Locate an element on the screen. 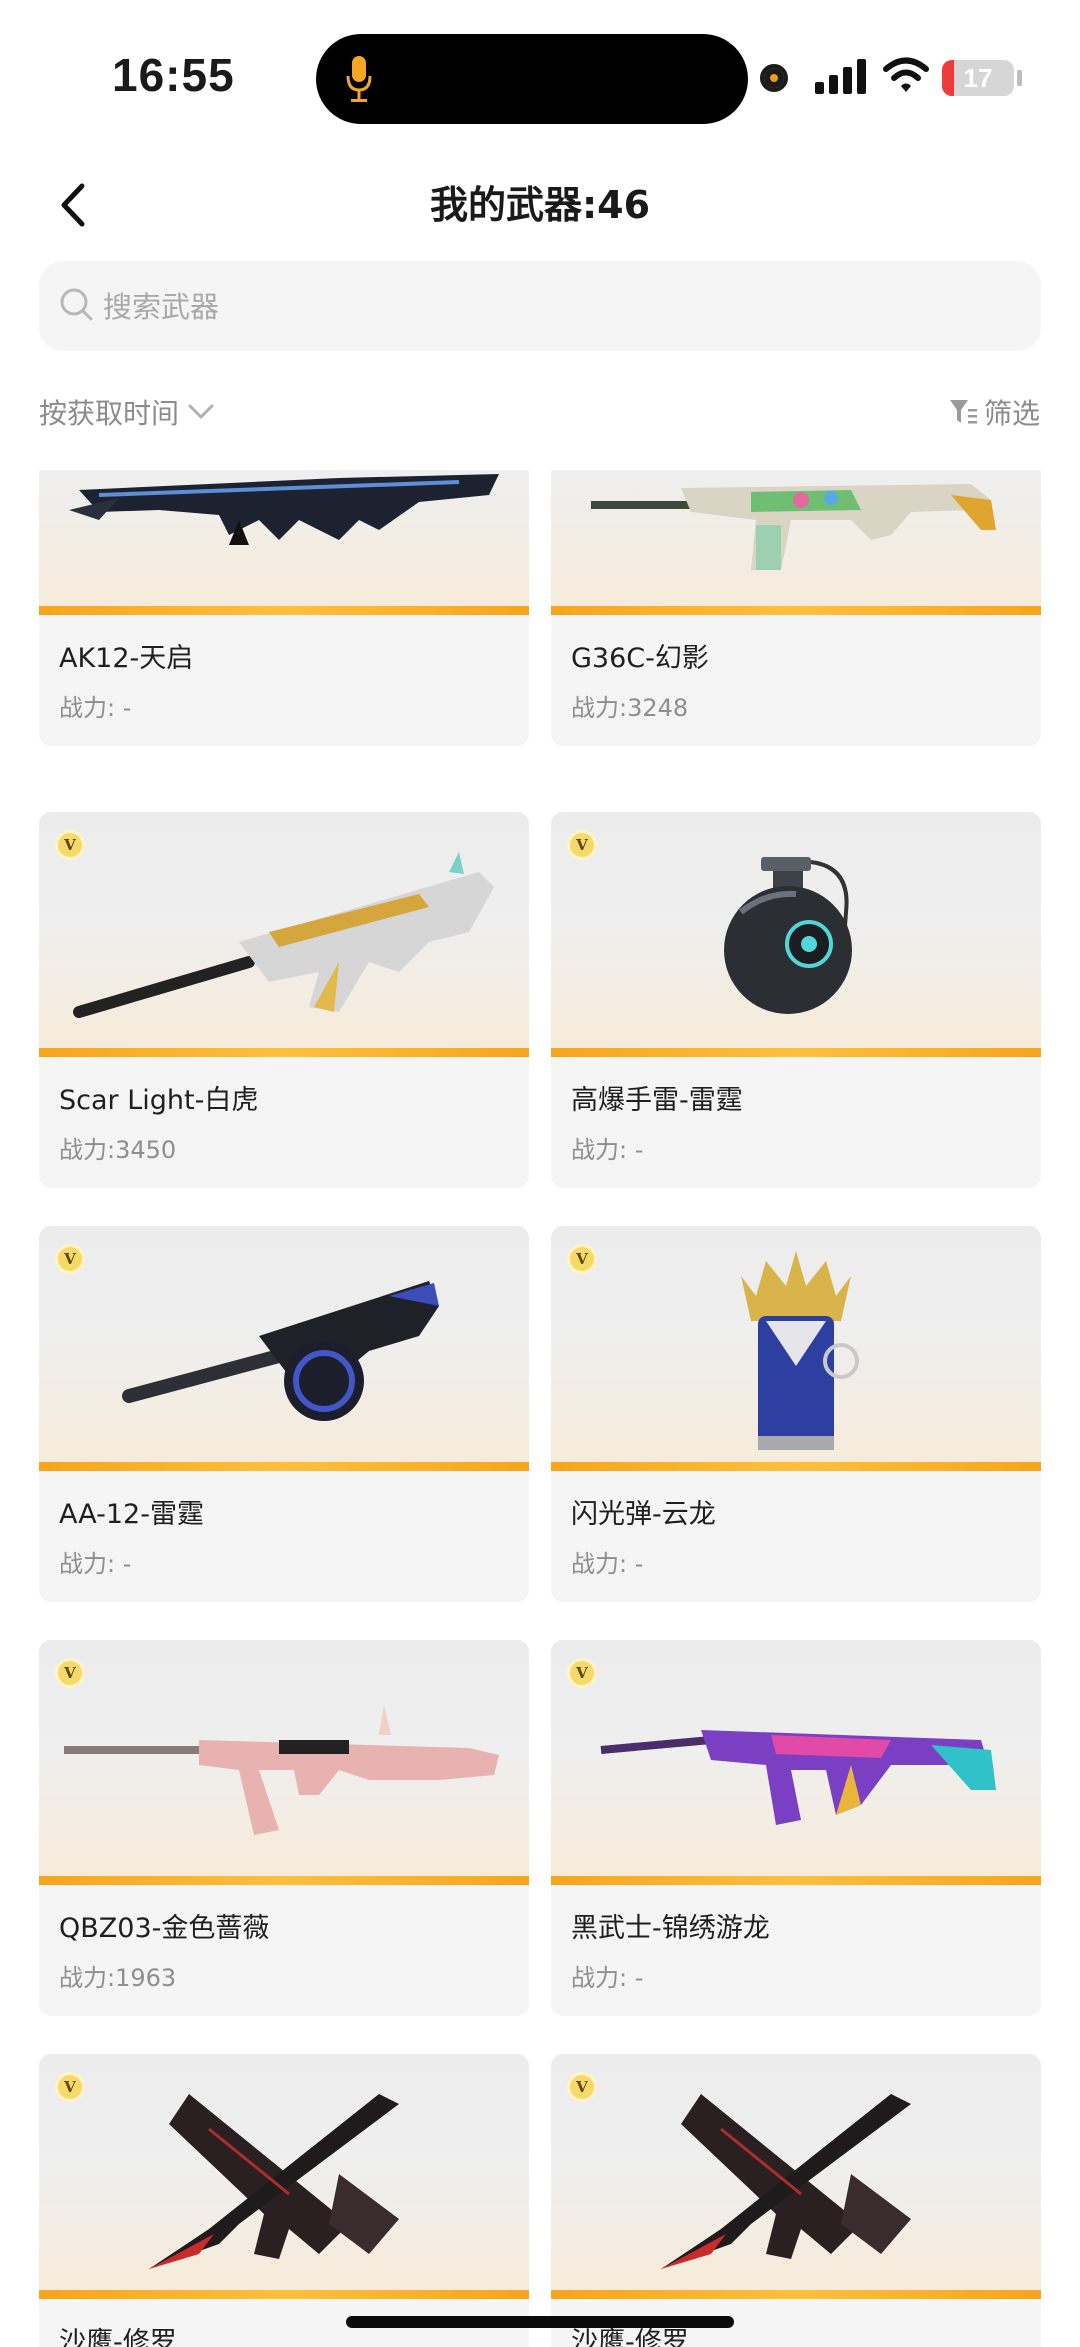 This screenshot has height=2347, width=1080. weapon-power: 战力:1963 is located at coordinates (118, 1978).